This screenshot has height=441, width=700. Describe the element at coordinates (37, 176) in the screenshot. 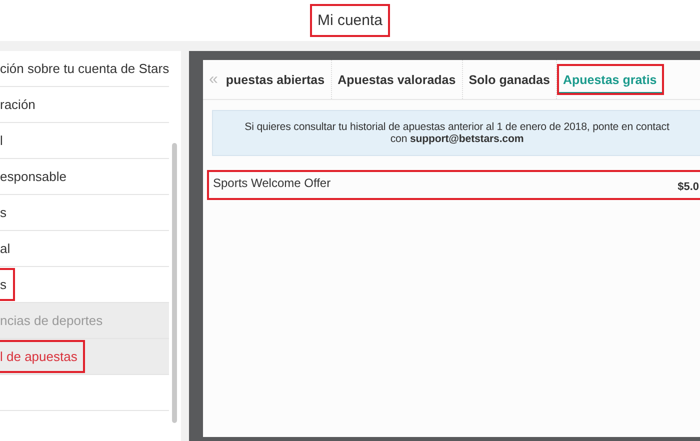

I see `highlight-frame: esponsable` at that location.